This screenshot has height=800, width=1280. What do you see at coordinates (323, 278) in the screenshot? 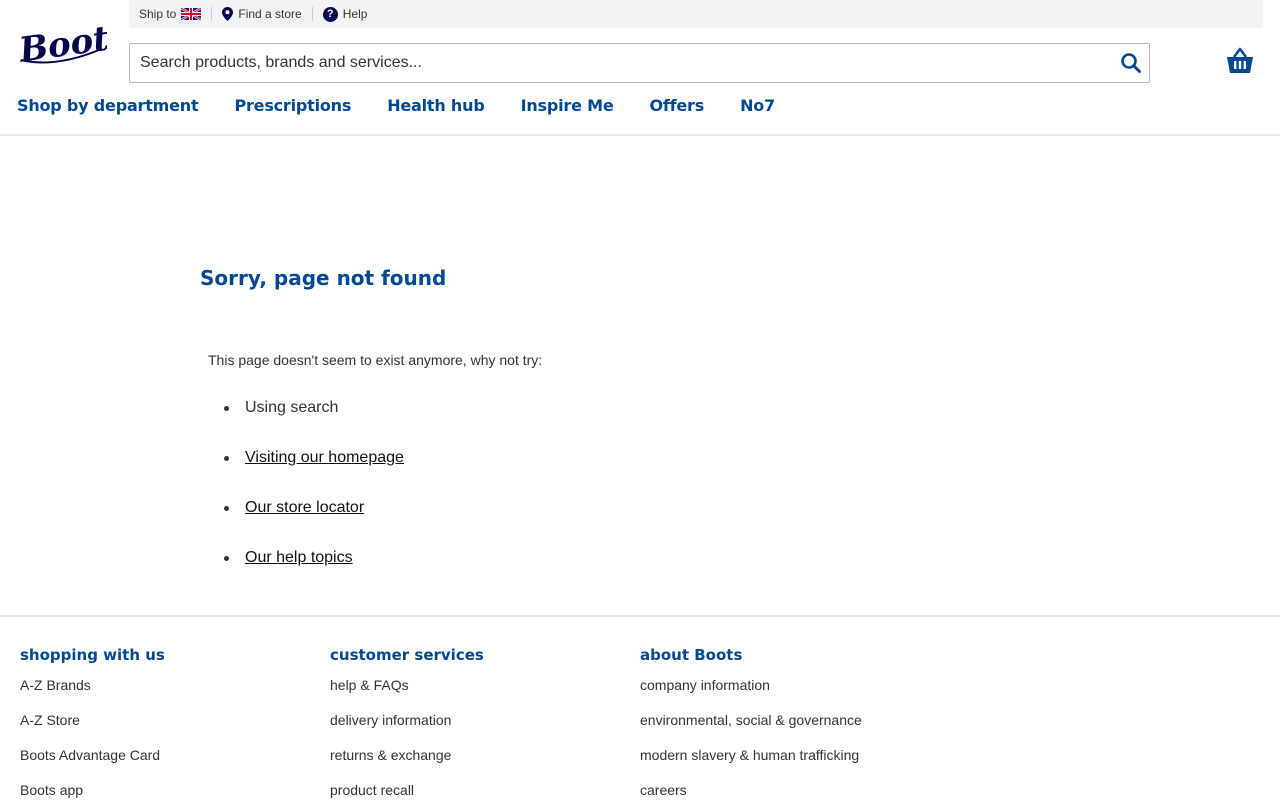
I see `page-title: Sorry, page not found` at bounding box center [323, 278].